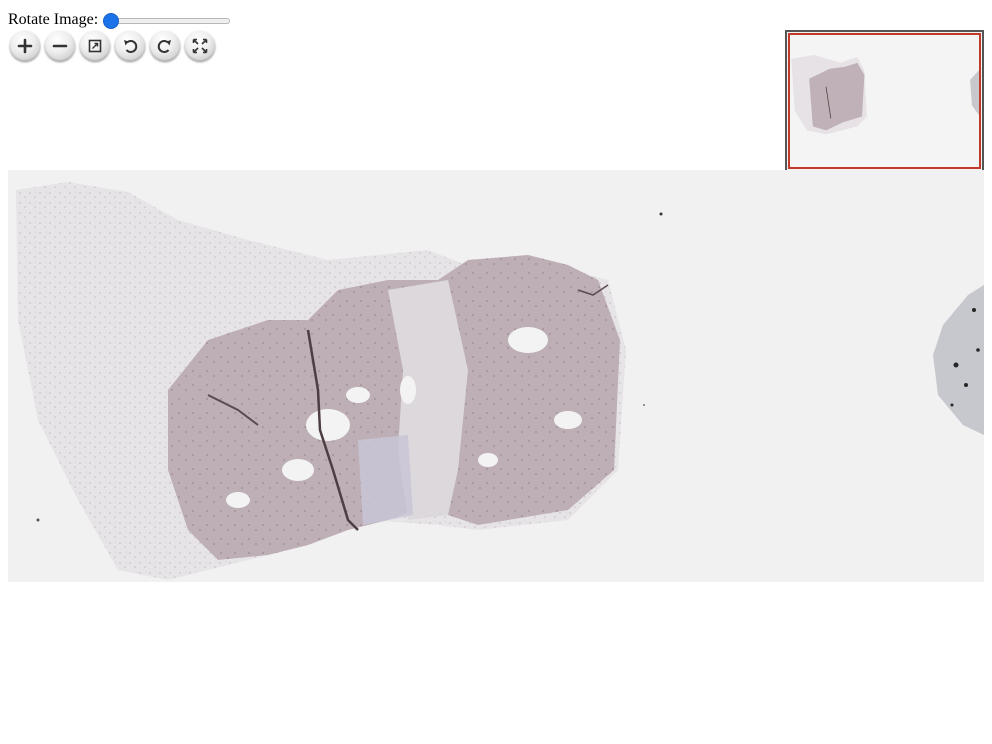  I want to click on zoom-in-button, so click(25, 46).